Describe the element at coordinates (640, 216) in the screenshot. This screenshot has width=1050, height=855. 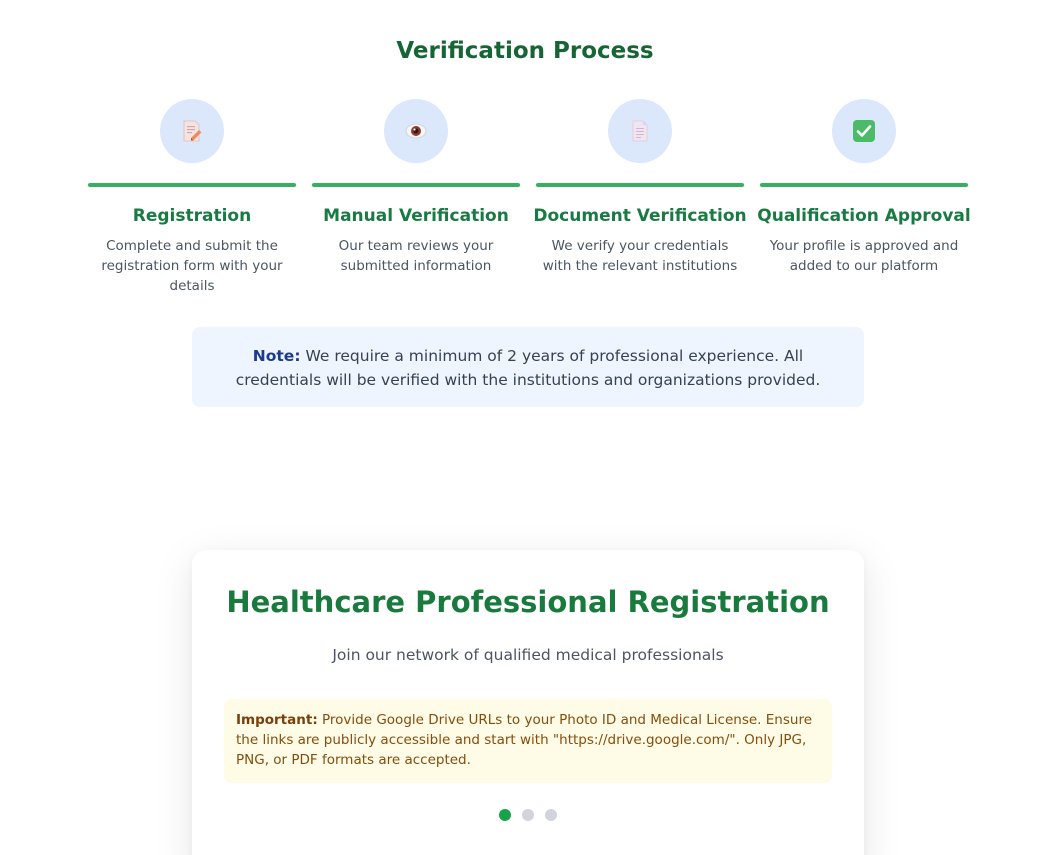
I see `step-title: Document Verification` at that location.